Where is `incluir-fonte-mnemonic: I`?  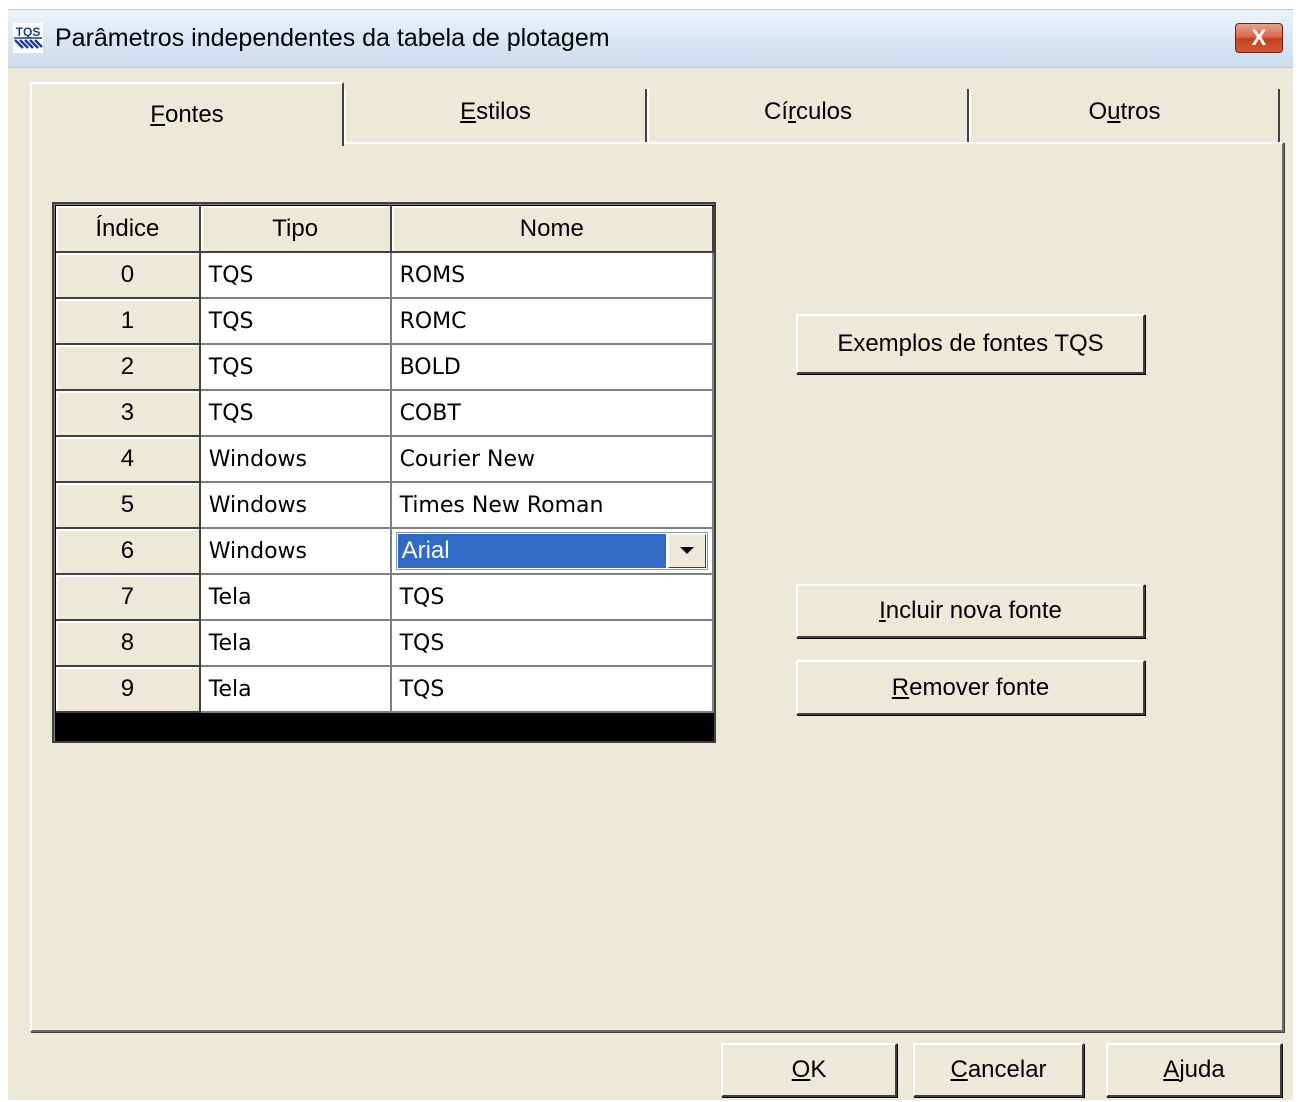
incluir-fonte-mnemonic: I is located at coordinates (882, 610).